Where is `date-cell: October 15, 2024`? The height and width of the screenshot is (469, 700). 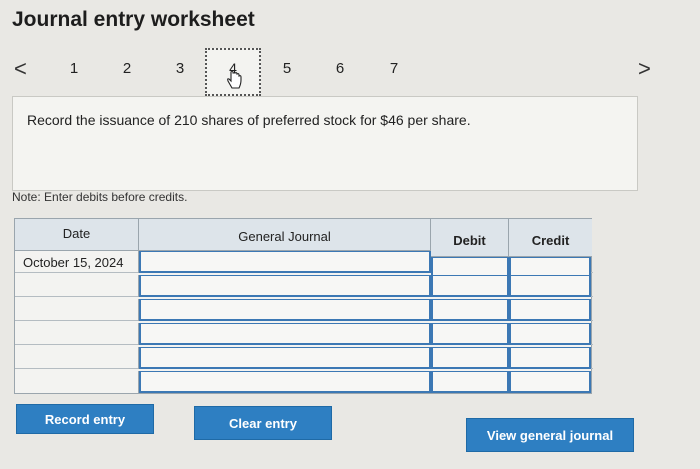 date-cell: October 15, 2024 is located at coordinates (77, 262).